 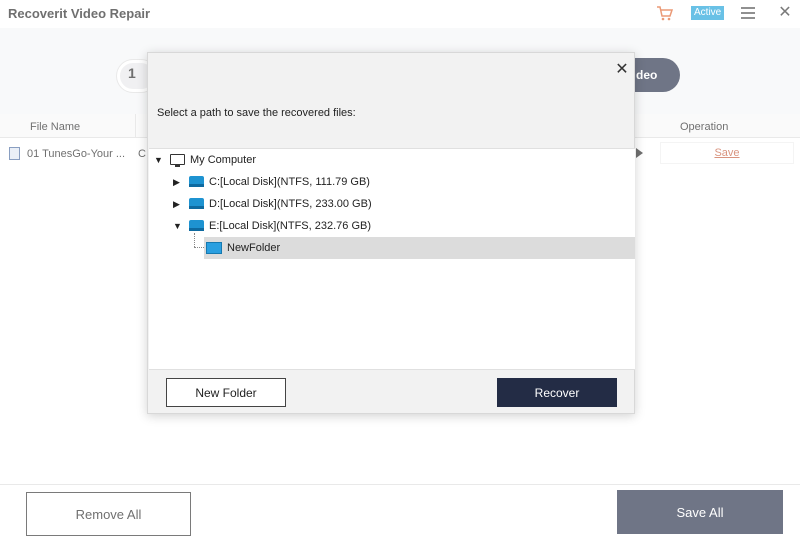 What do you see at coordinates (223, 160) in the screenshot?
I see `tree-root: My Computer` at bounding box center [223, 160].